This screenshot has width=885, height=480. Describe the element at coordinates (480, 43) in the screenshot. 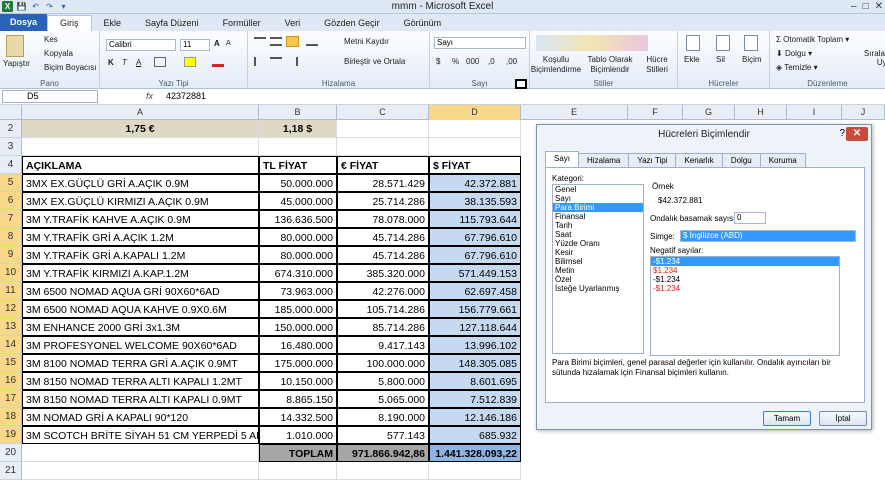

I see `number-format-select: Sayı` at that location.